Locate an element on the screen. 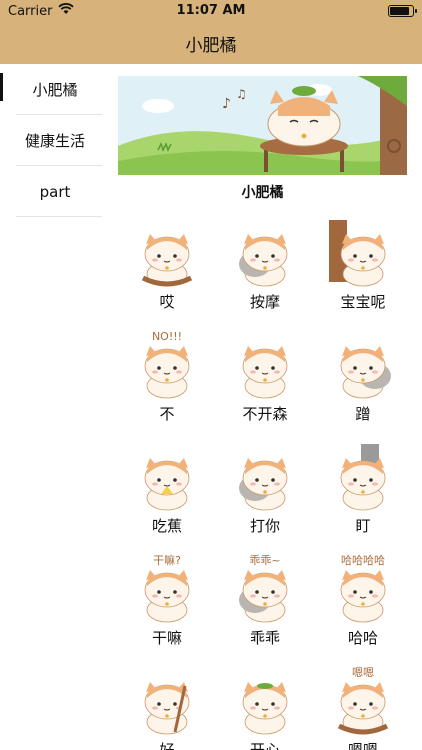  cat-what-icon: 干嘛? is located at coordinates (167, 588).